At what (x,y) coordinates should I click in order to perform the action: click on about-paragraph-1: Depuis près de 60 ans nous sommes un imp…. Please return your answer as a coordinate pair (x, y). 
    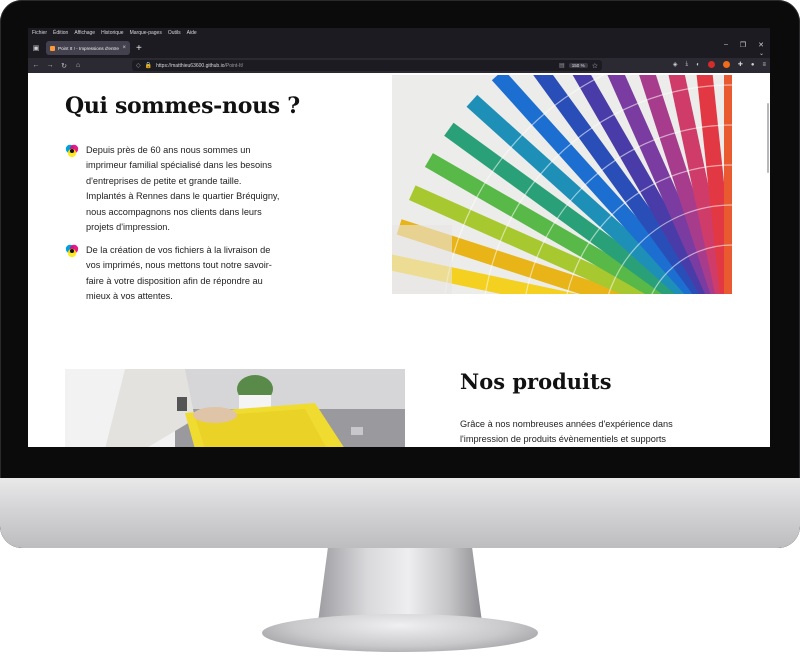
    Looking at the image, I should click on (183, 189).